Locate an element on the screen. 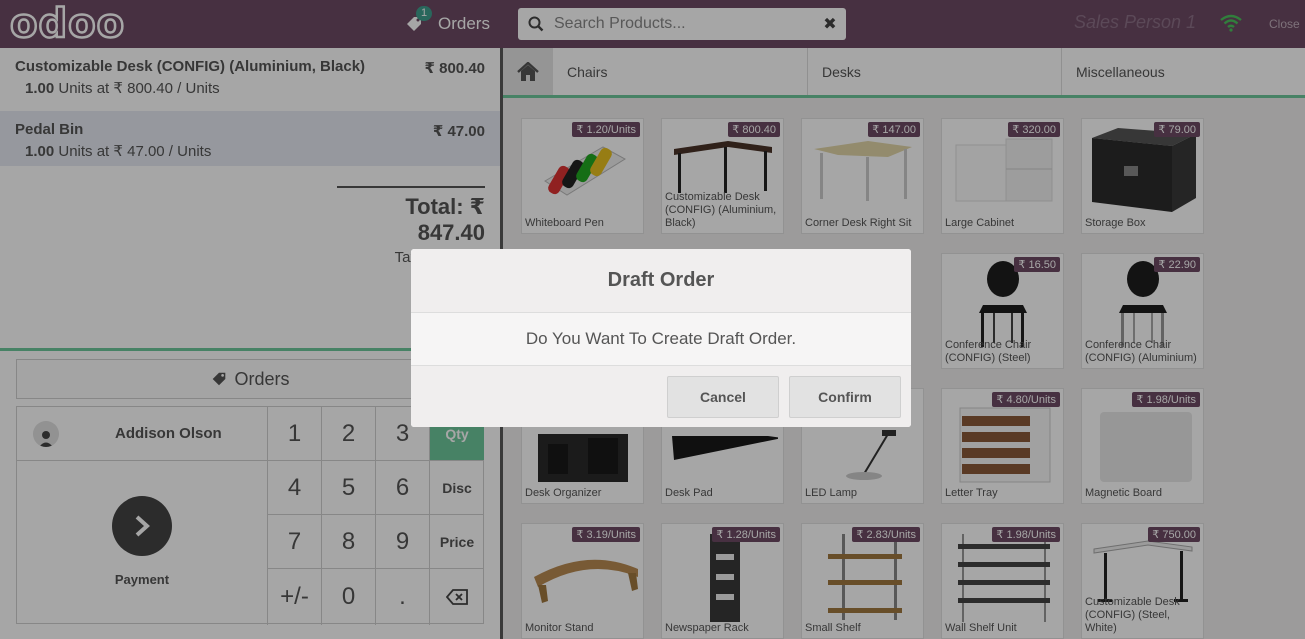 The height and width of the screenshot is (639, 1305). dialog-message: Do You Want To Create Draft Order. is located at coordinates (661, 339).